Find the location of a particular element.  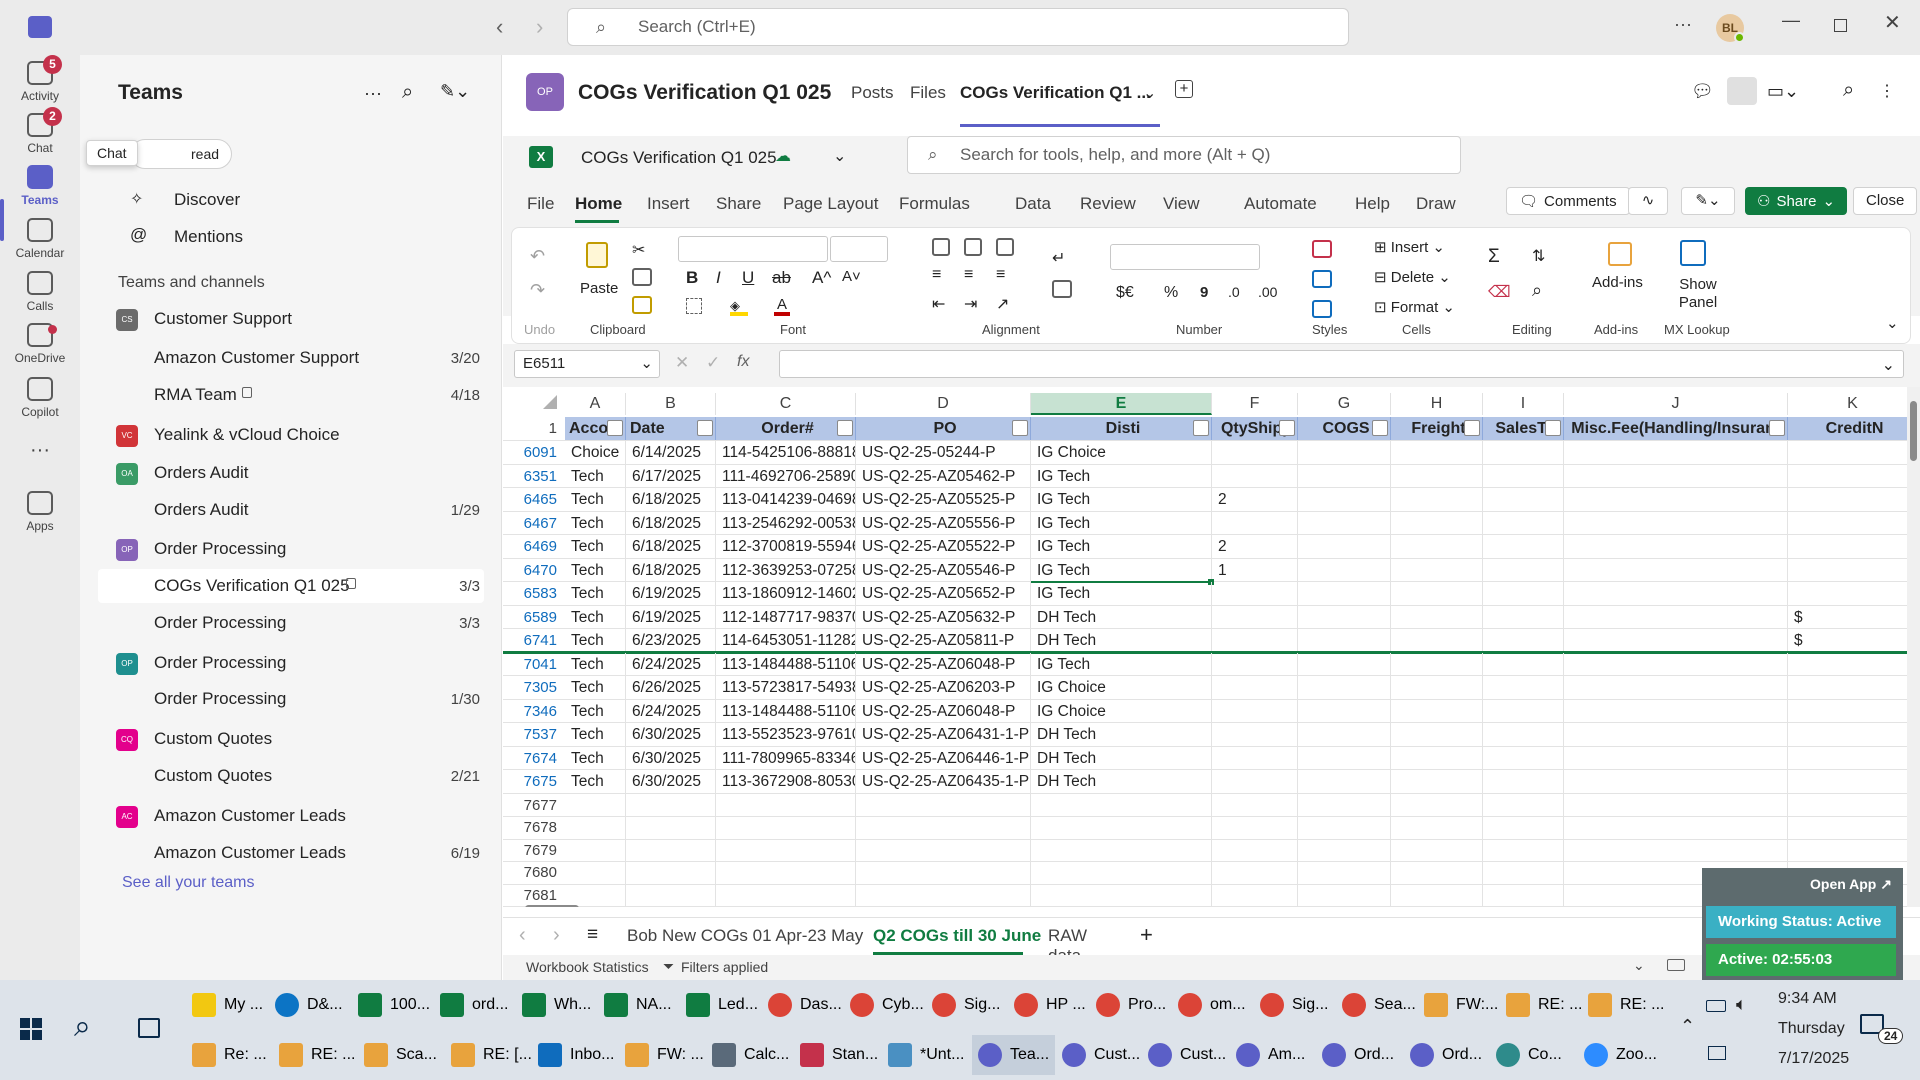

row-number: 6589 is located at coordinates (533, 617).